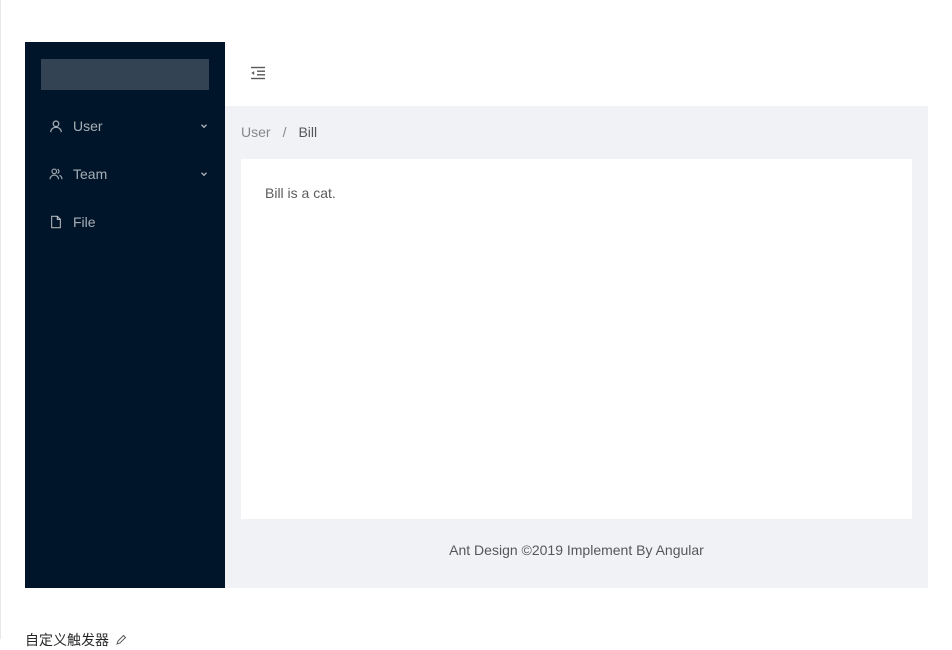 The image size is (952, 650). Describe the element at coordinates (67, 640) in the screenshot. I see `demo-title-text: 自定义触发器` at that location.